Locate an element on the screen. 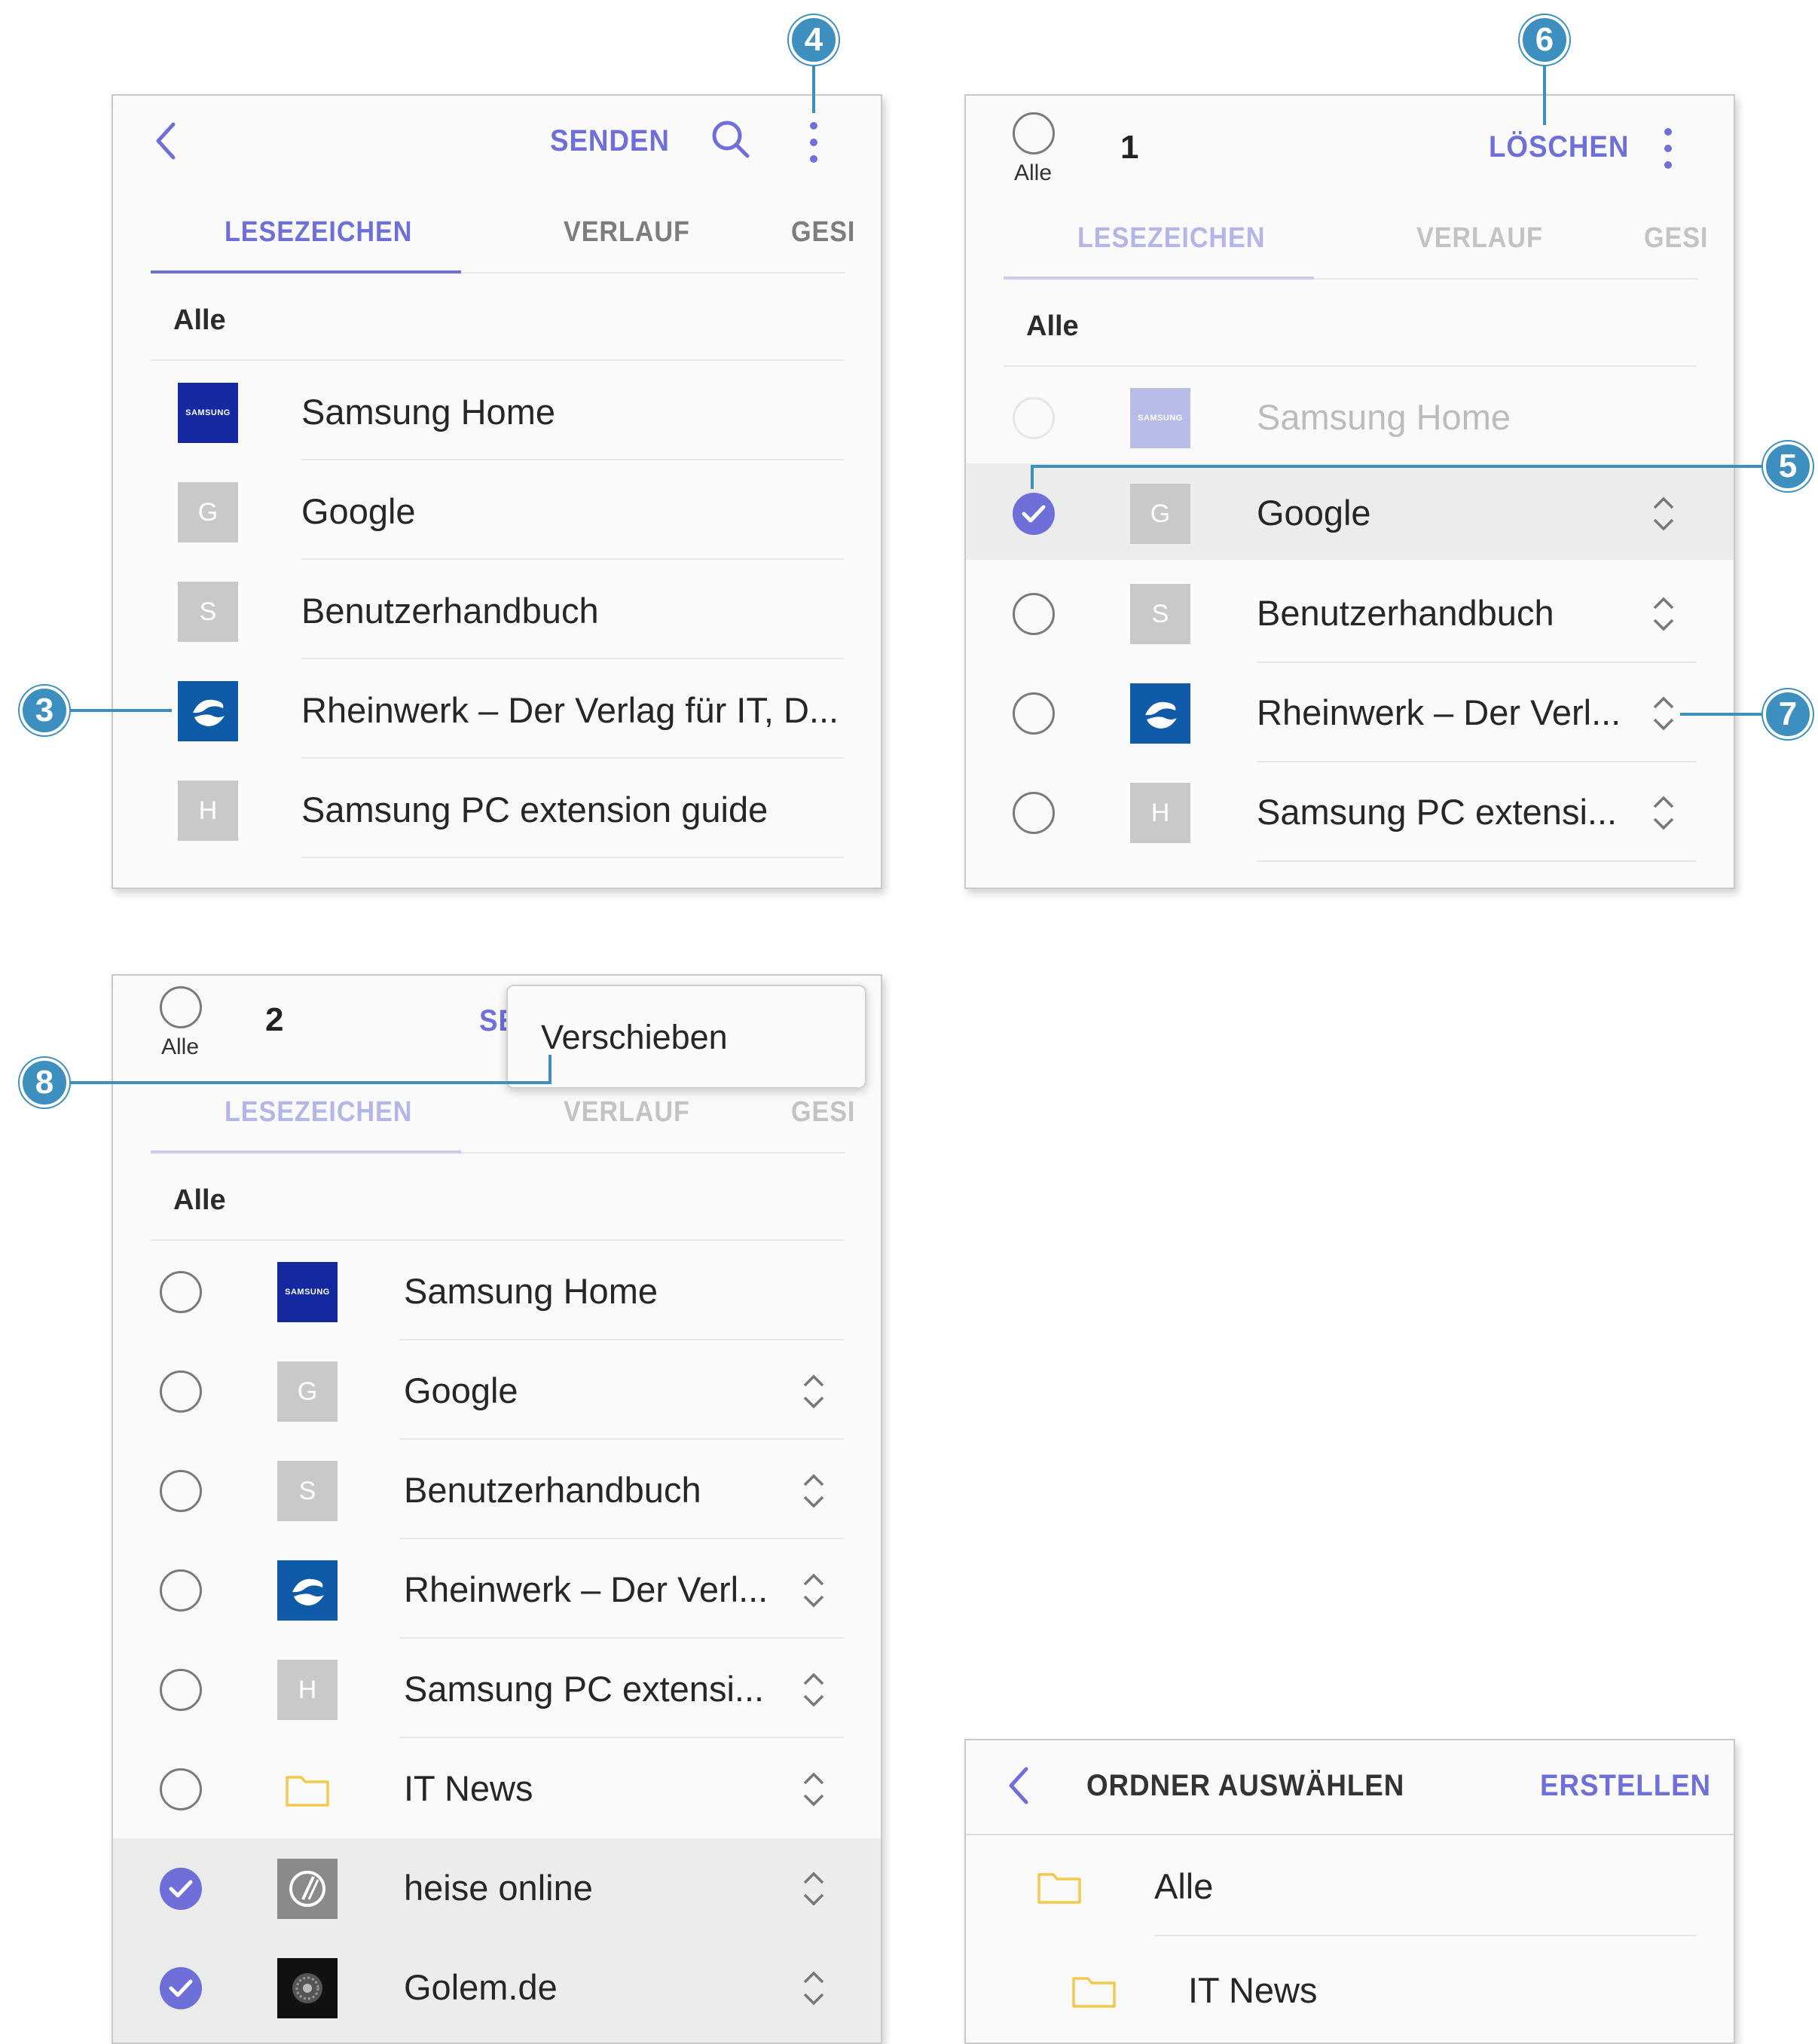 The image size is (1818, 2044). move-menu-item: Verschieben is located at coordinates (634, 1037).